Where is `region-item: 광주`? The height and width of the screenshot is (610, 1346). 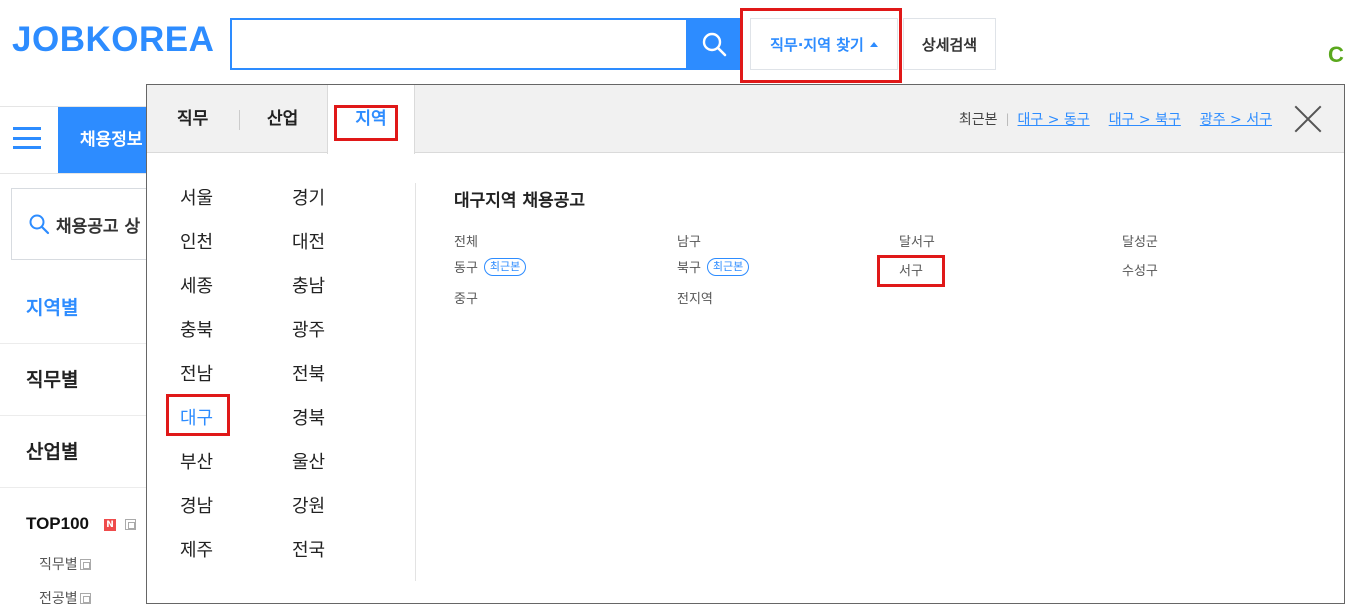 region-item: 광주 is located at coordinates (308, 329).